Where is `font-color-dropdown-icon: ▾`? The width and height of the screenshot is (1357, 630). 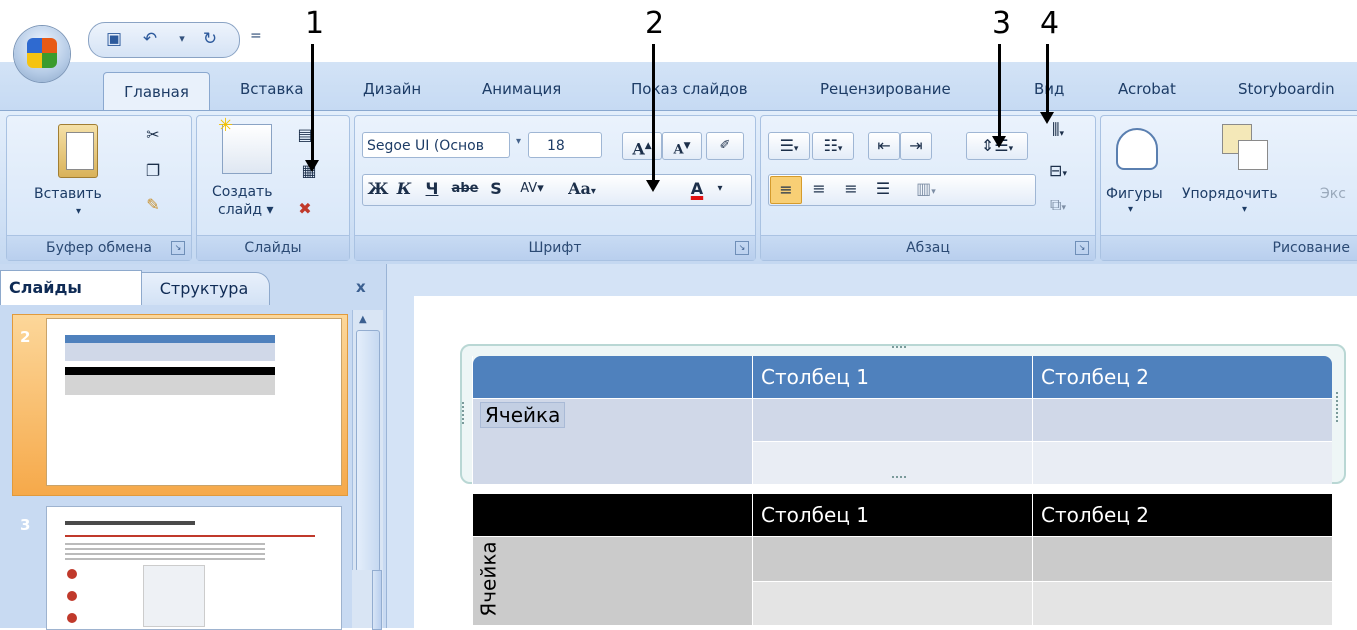
font-color-dropdown-icon: ▾ is located at coordinates (720, 189).